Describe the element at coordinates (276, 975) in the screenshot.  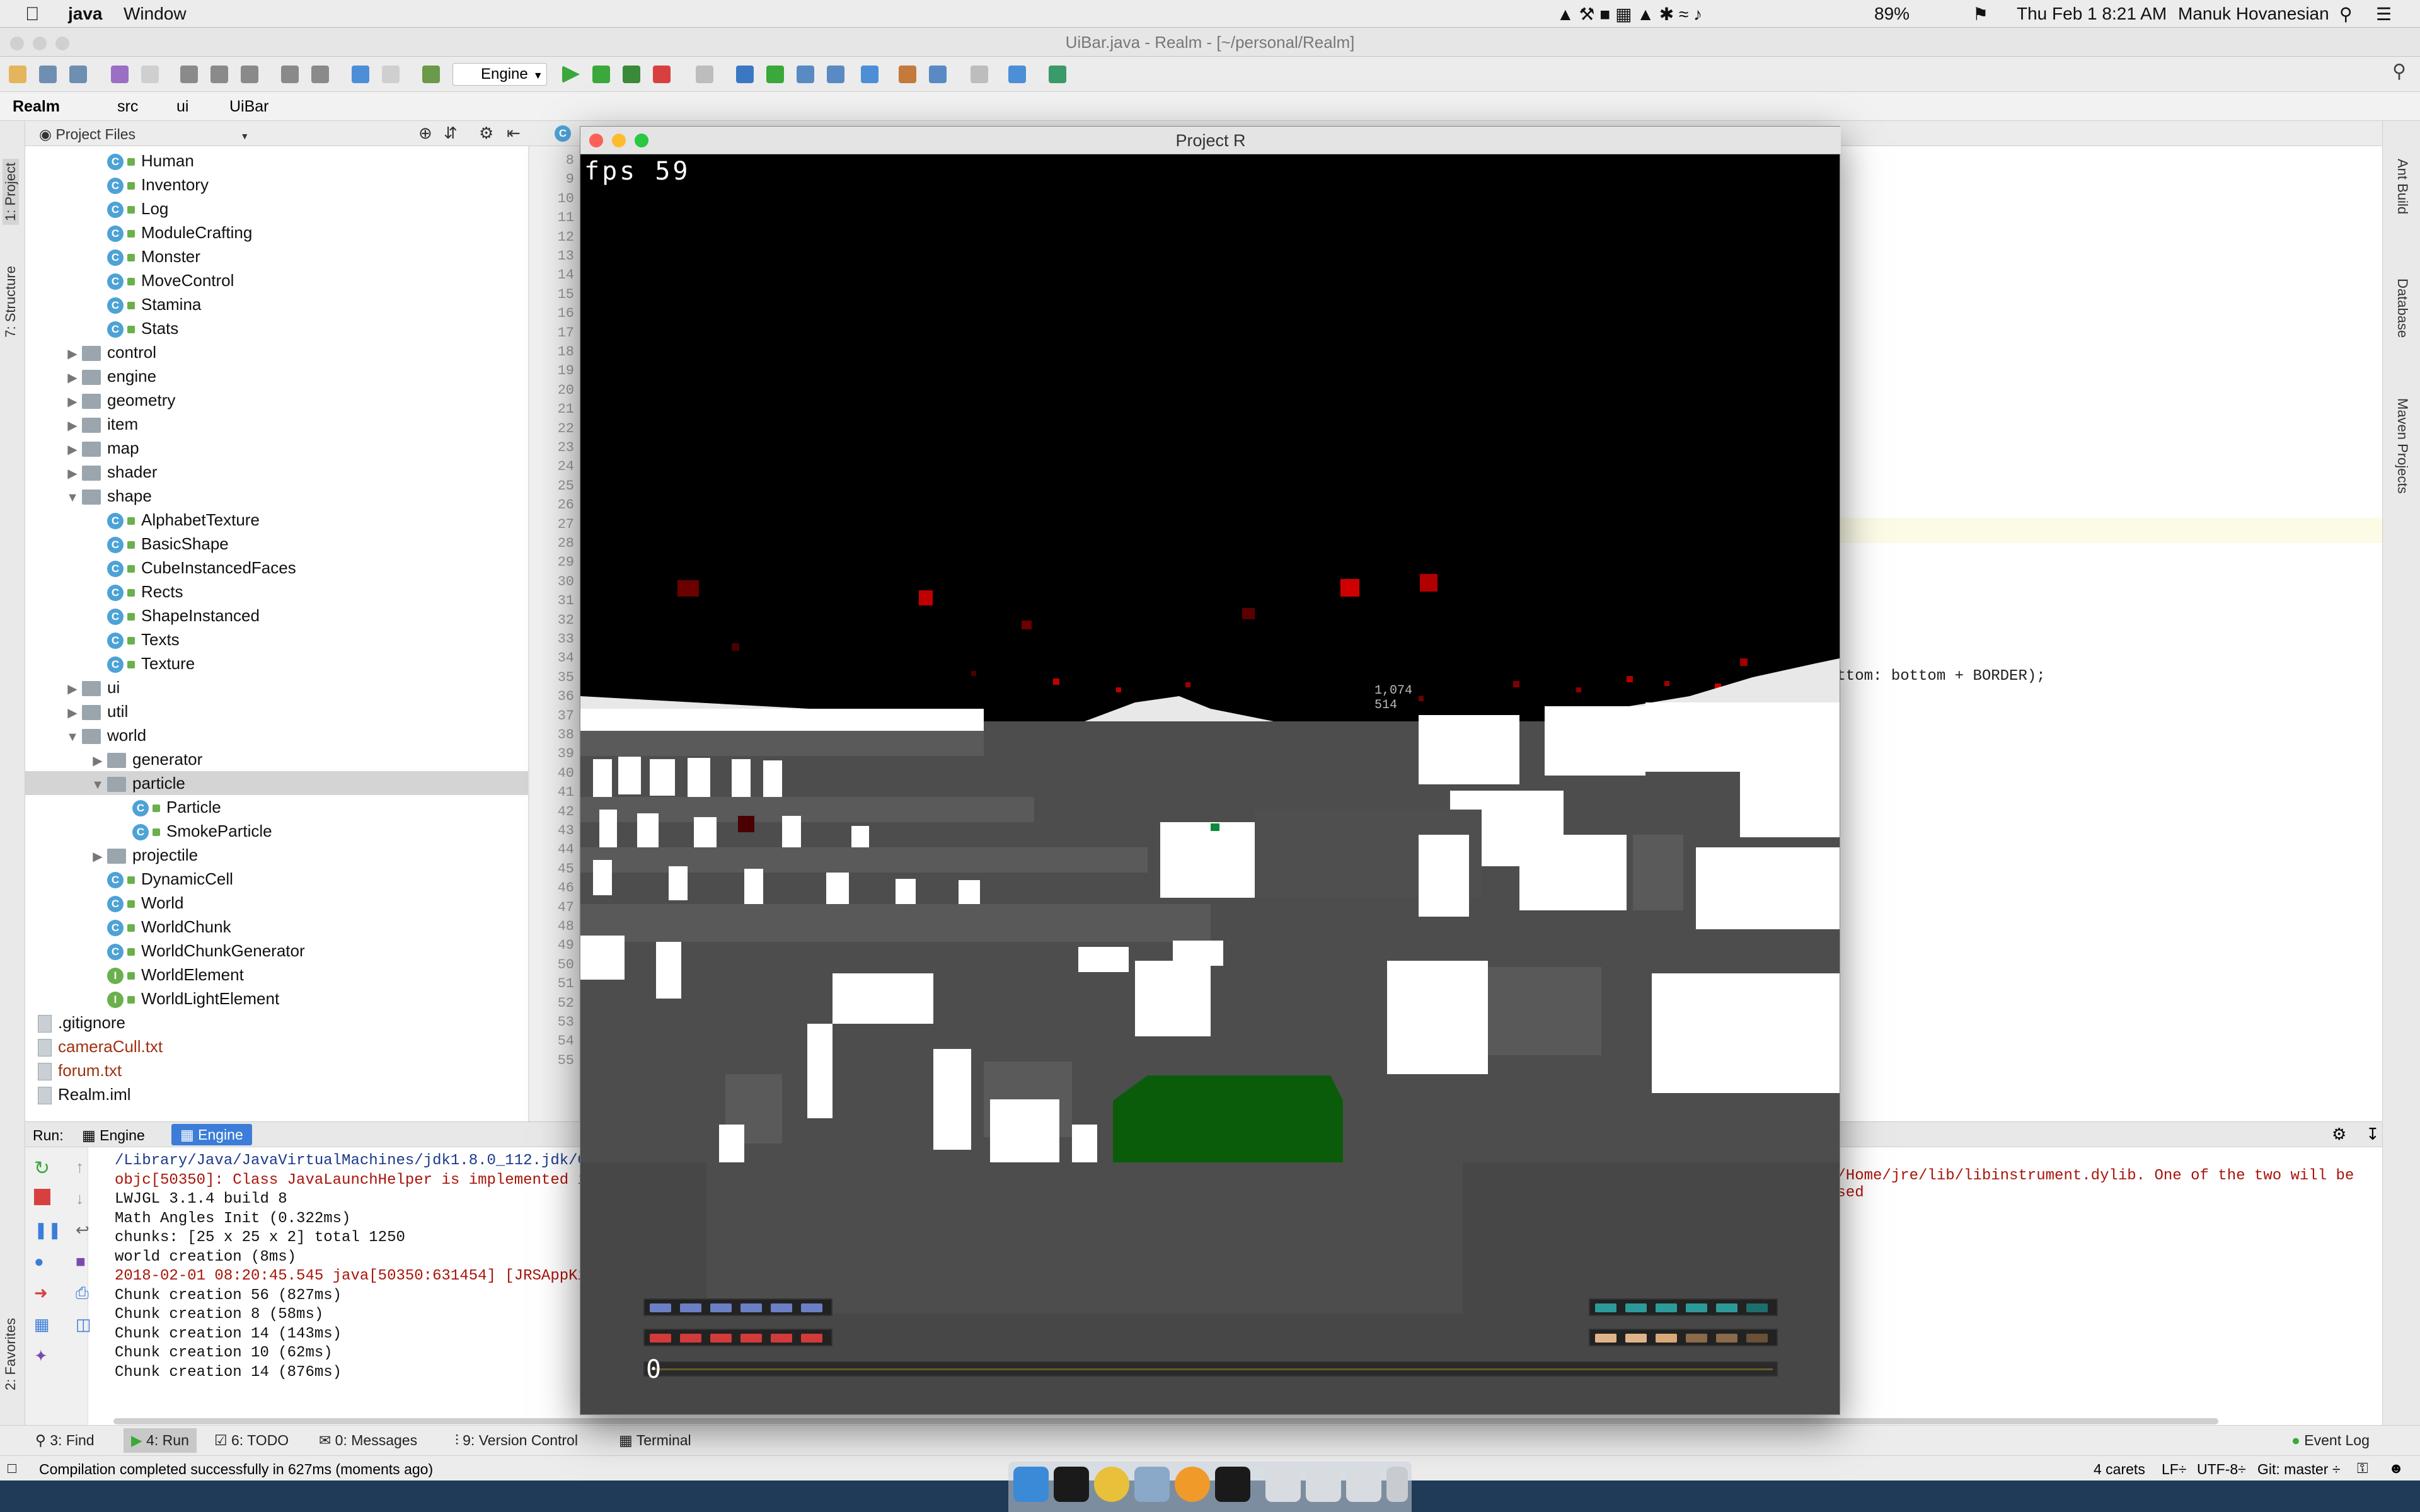
I see `tree-item: I WorldElement` at that location.